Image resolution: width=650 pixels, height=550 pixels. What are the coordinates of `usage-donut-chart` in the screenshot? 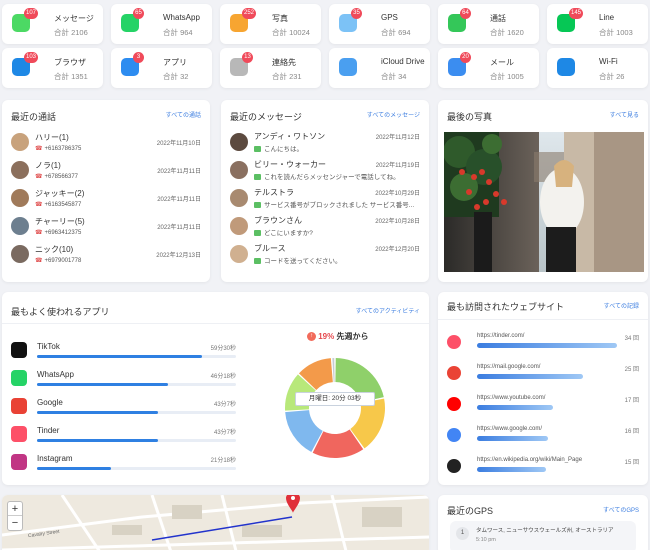 It's located at (335, 408).